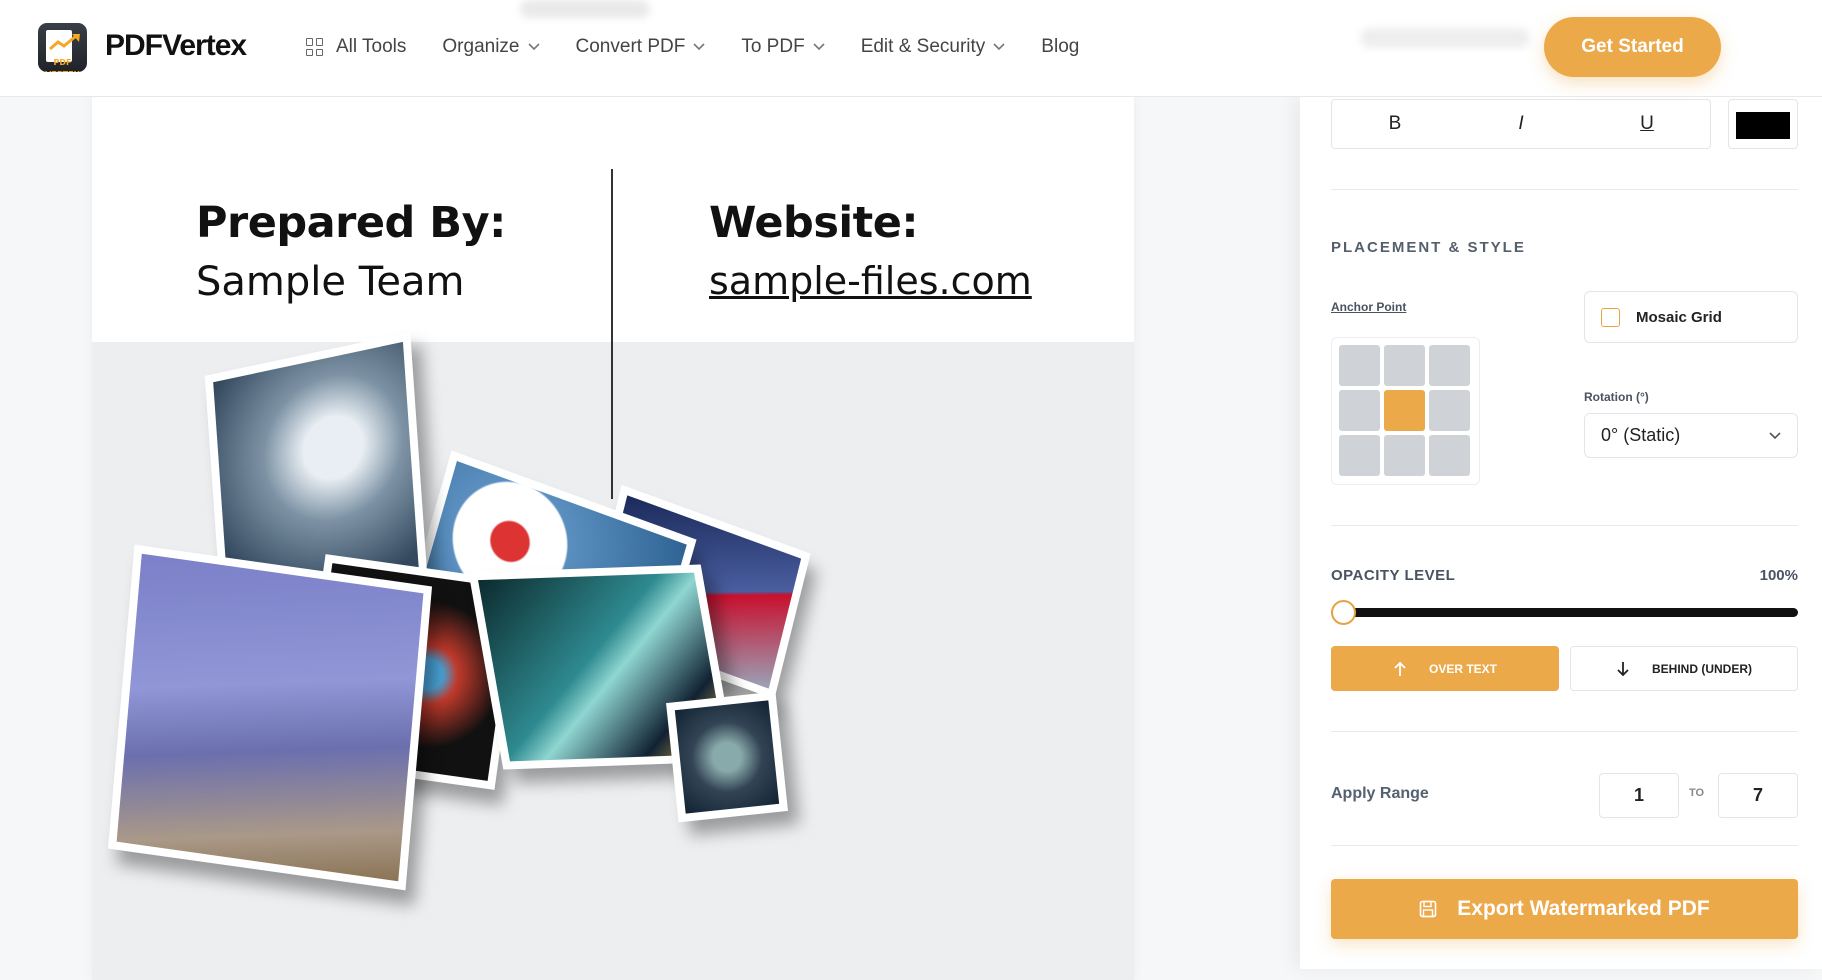 Image resolution: width=1822 pixels, height=980 pixels. I want to click on color-swatch, so click(1763, 125).